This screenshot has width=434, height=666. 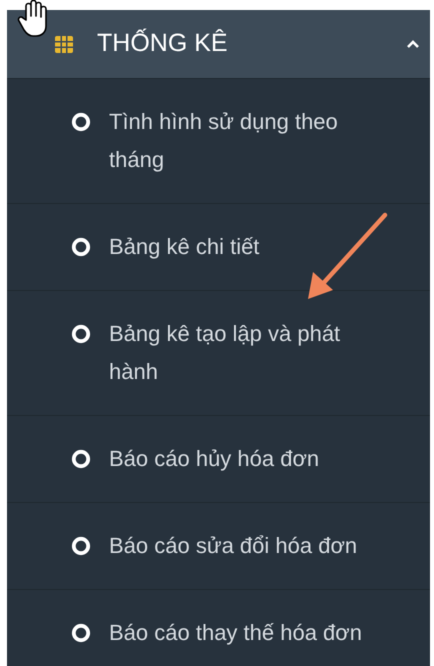 What do you see at coordinates (233, 546) in the screenshot?
I see `menu-item-label: Báo cáo sửa đổi hóa đơn` at bounding box center [233, 546].